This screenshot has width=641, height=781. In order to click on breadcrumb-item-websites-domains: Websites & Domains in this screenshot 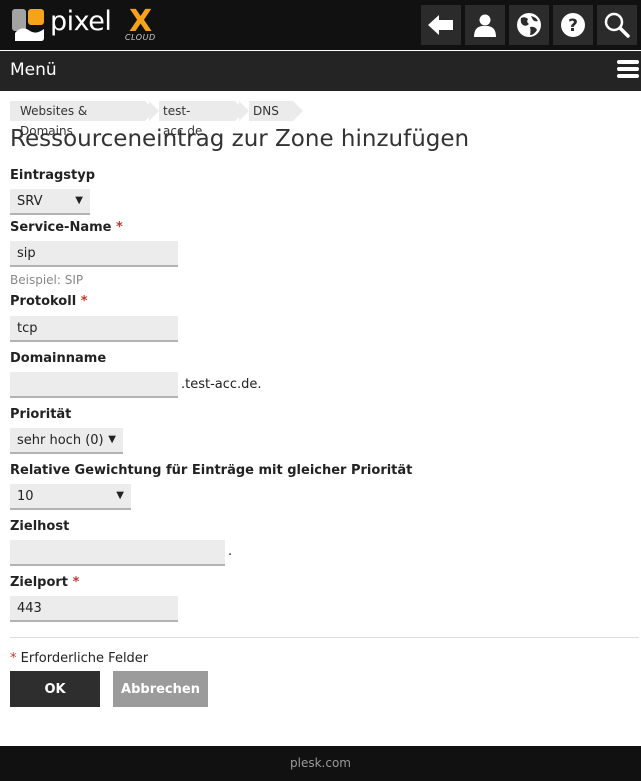, I will do `click(82, 119)`.